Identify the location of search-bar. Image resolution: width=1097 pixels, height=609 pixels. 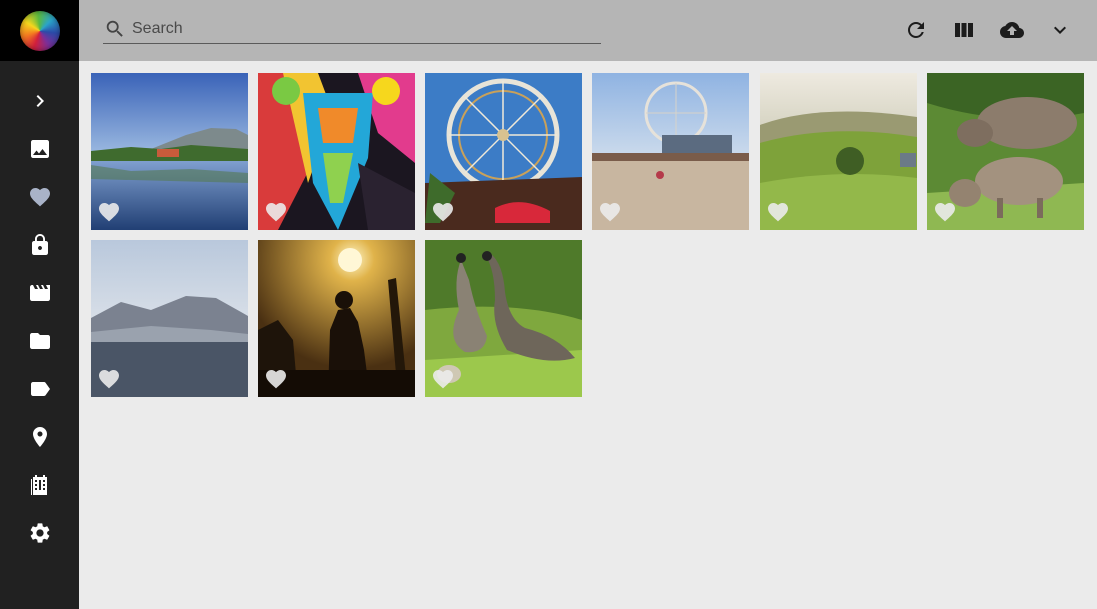
(352, 29).